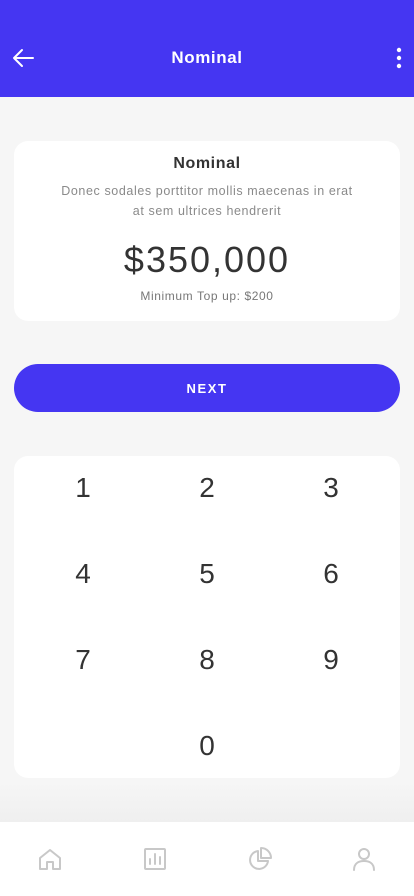 This screenshot has height=896, width=414. I want to click on key-6: 6, so click(331, 574).